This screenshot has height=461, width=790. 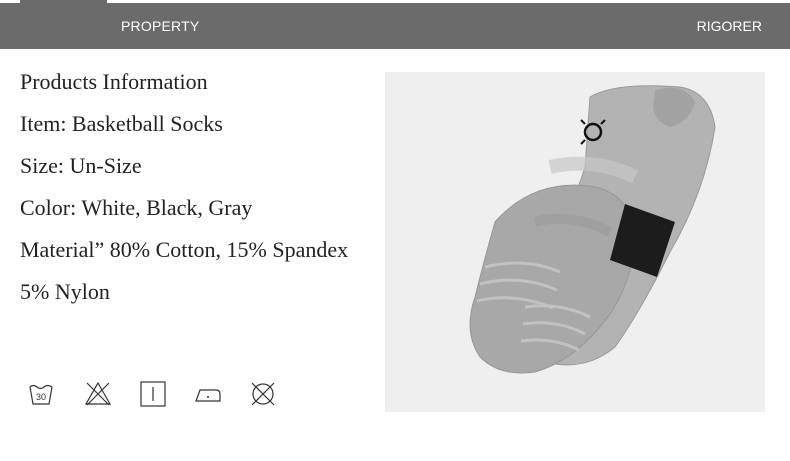 What do you see at coordinates (114, 81) in the screenshot?
I see `info-heading: Products Information` at bounding box center [114, 81].